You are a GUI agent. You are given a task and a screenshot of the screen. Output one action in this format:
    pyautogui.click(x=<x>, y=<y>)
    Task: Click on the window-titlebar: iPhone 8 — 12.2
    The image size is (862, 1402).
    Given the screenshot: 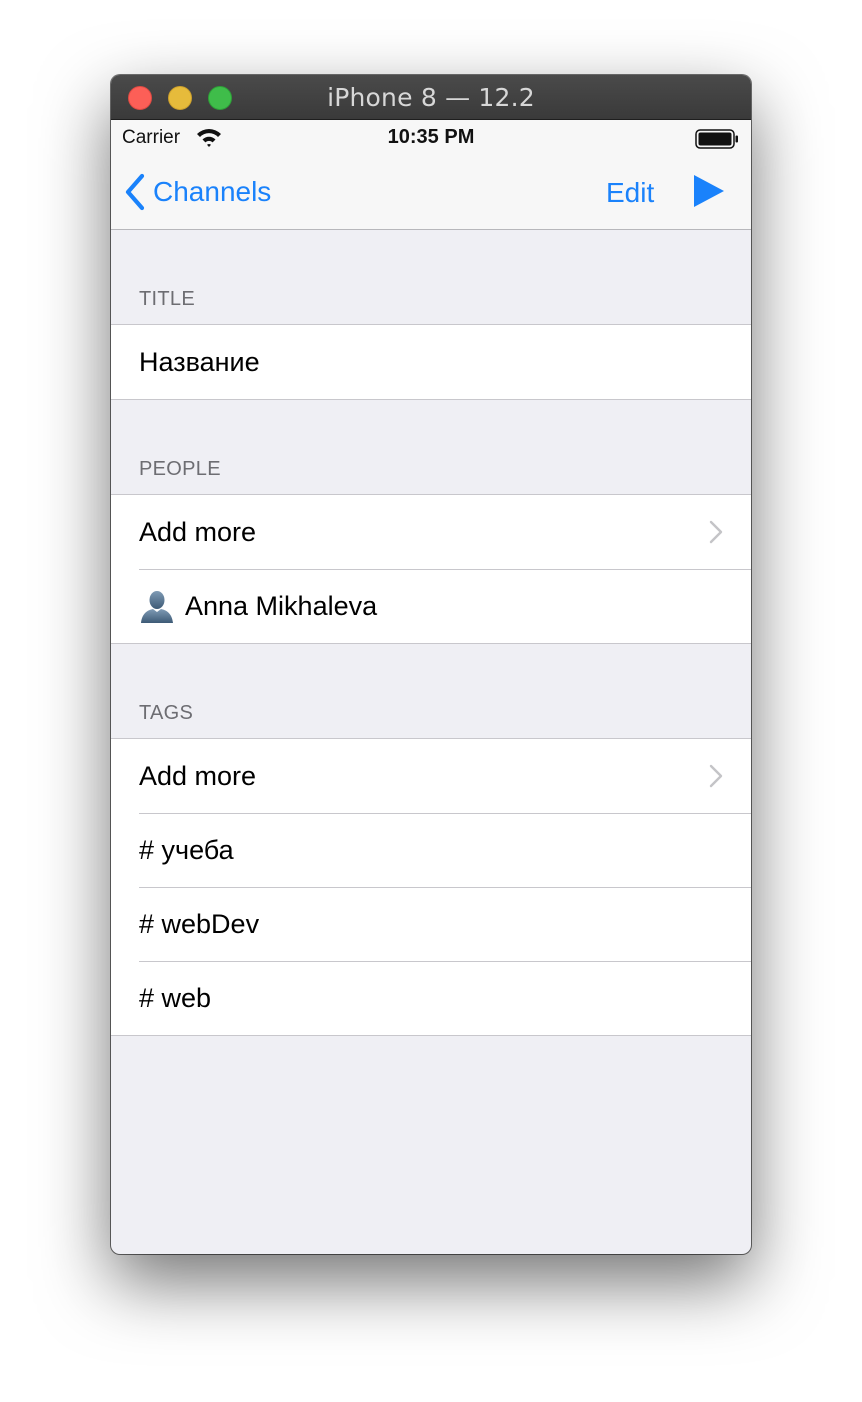 What is the action you would take?
    pyautogui.click(x=431, y=97)
    